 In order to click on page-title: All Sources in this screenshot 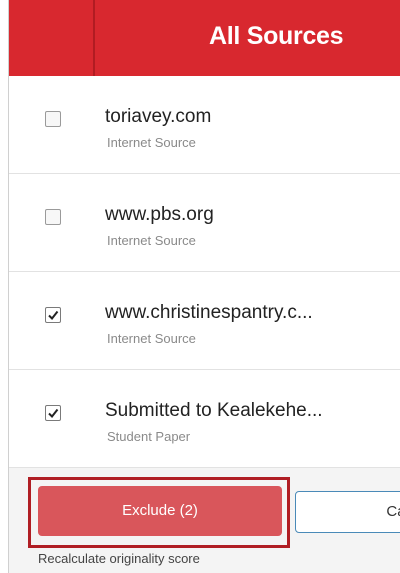, I will do `click(276, 36)`.